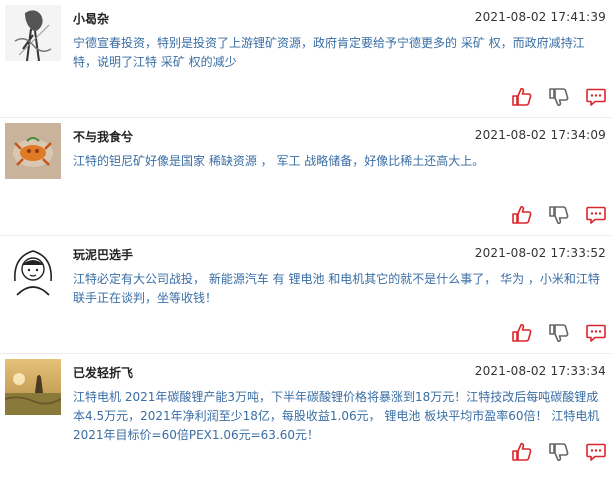 This screenshot has height=489, width=611. I want to click on crab-dish-avatar, so click(33, 151).